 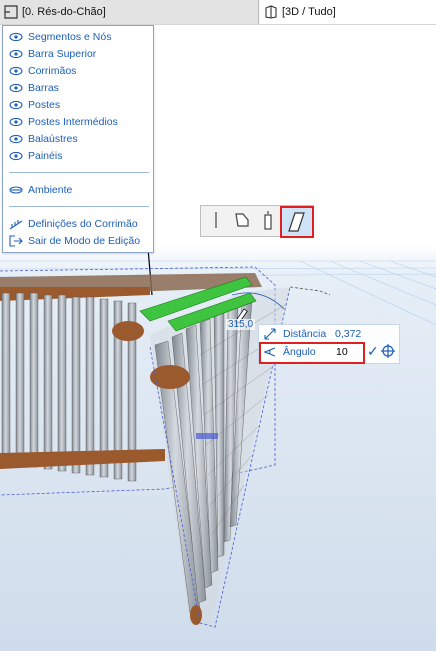 What do you see at coordinates (16, 224) in the screenshot?
I see `railing-settings-icon` at bounding box center [16, 224].